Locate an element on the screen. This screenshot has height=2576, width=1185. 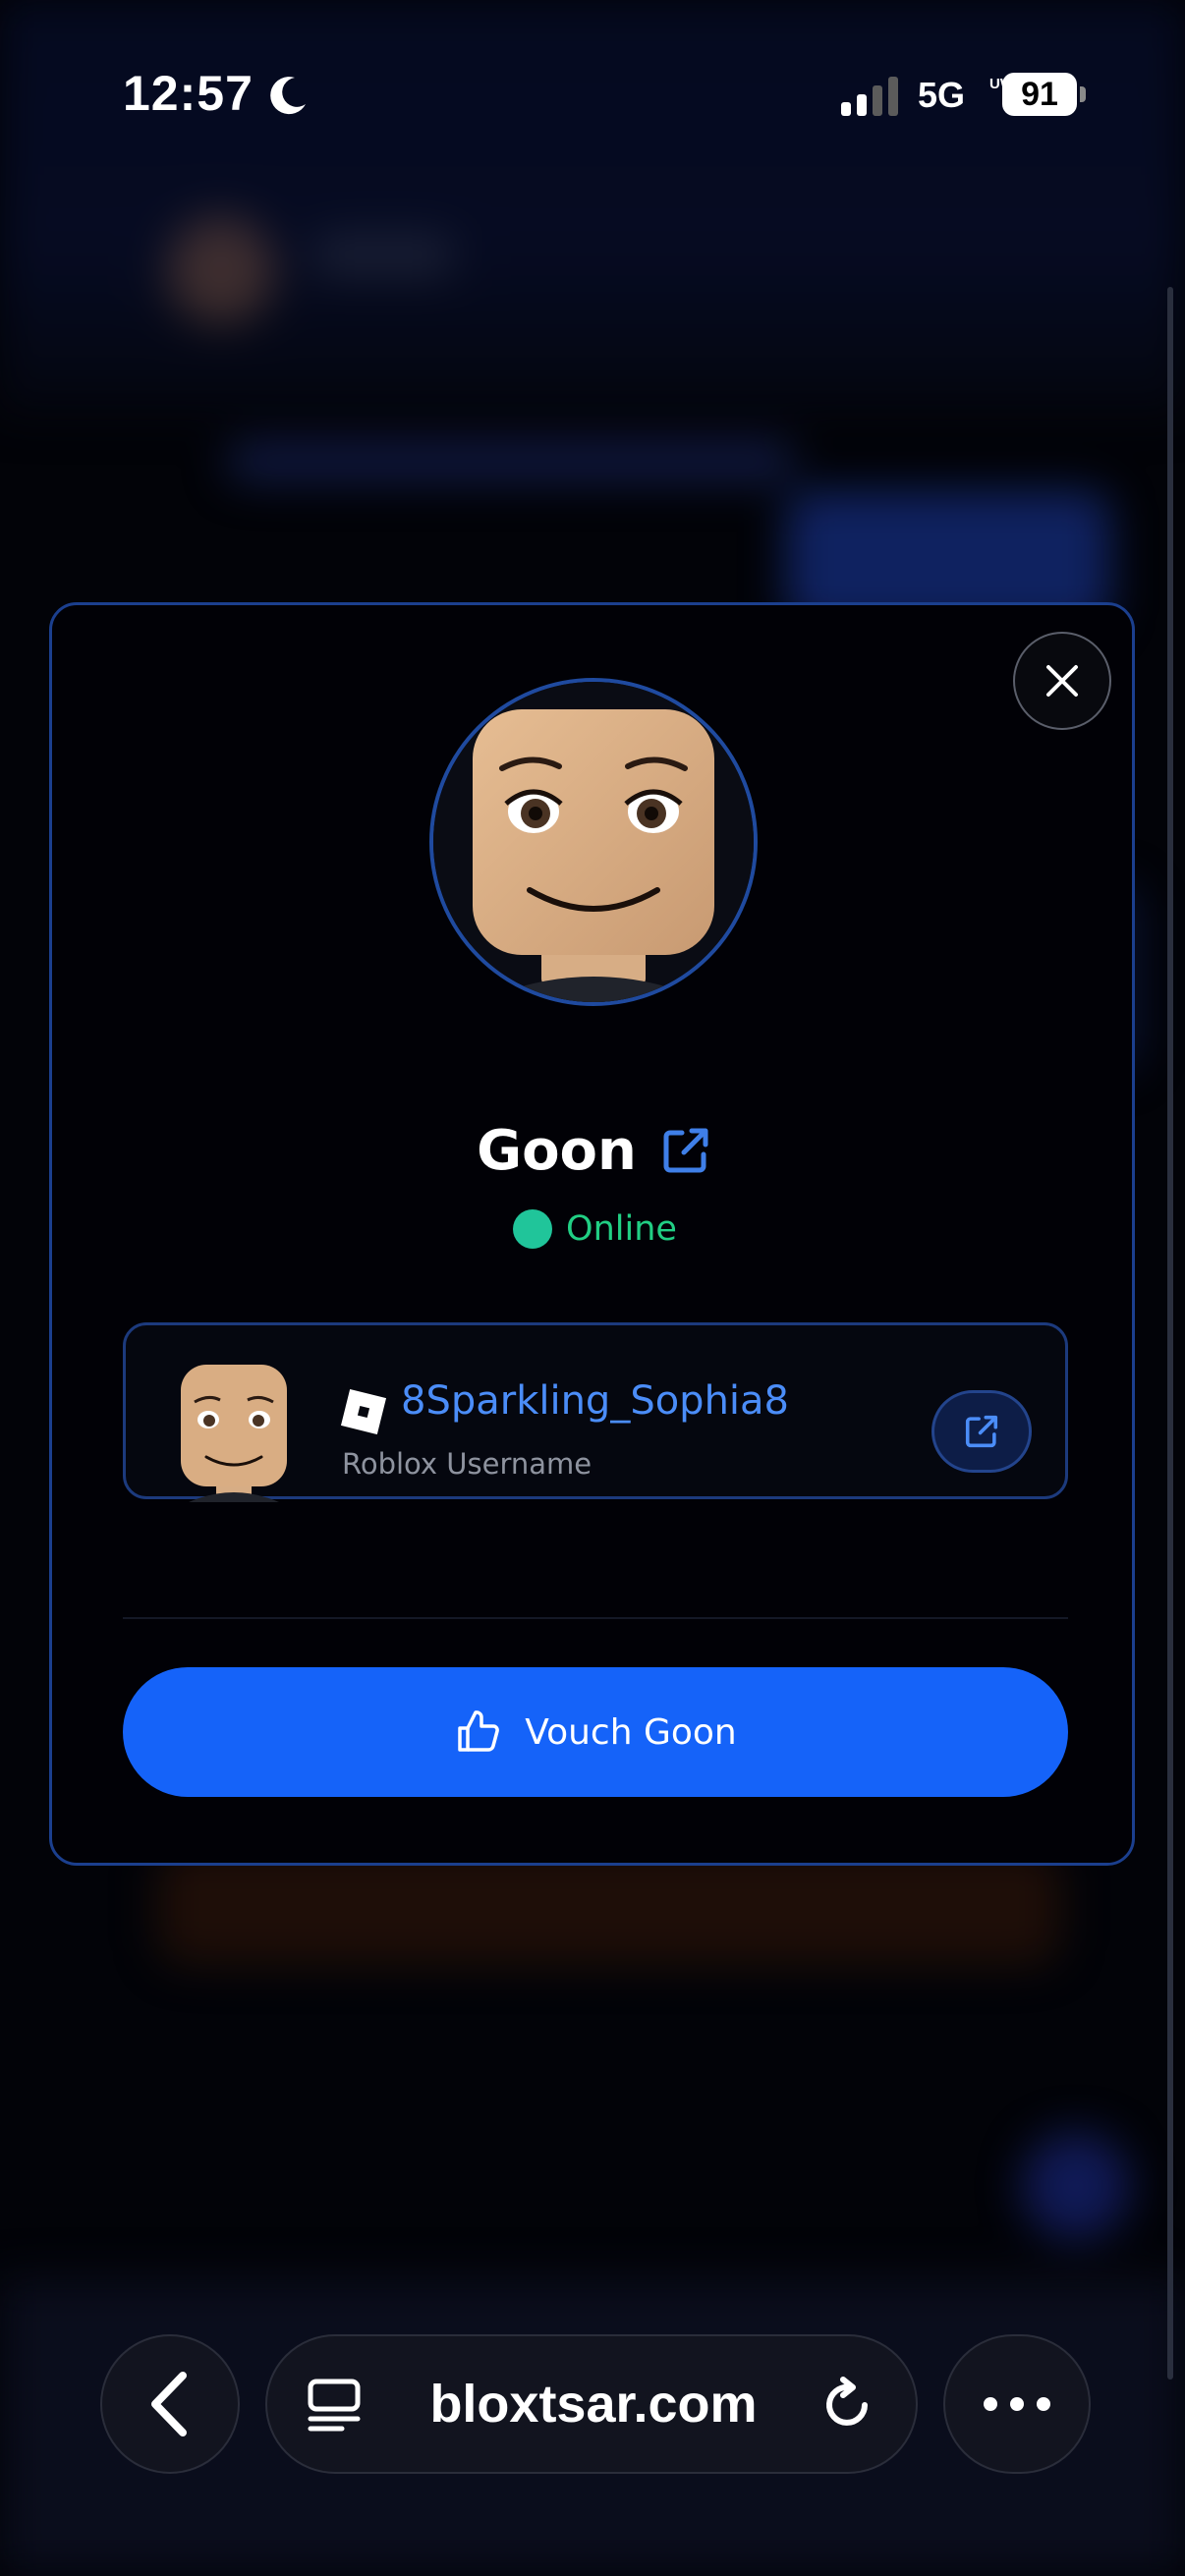
status-text: Online is located at coordinates (622, 1229).